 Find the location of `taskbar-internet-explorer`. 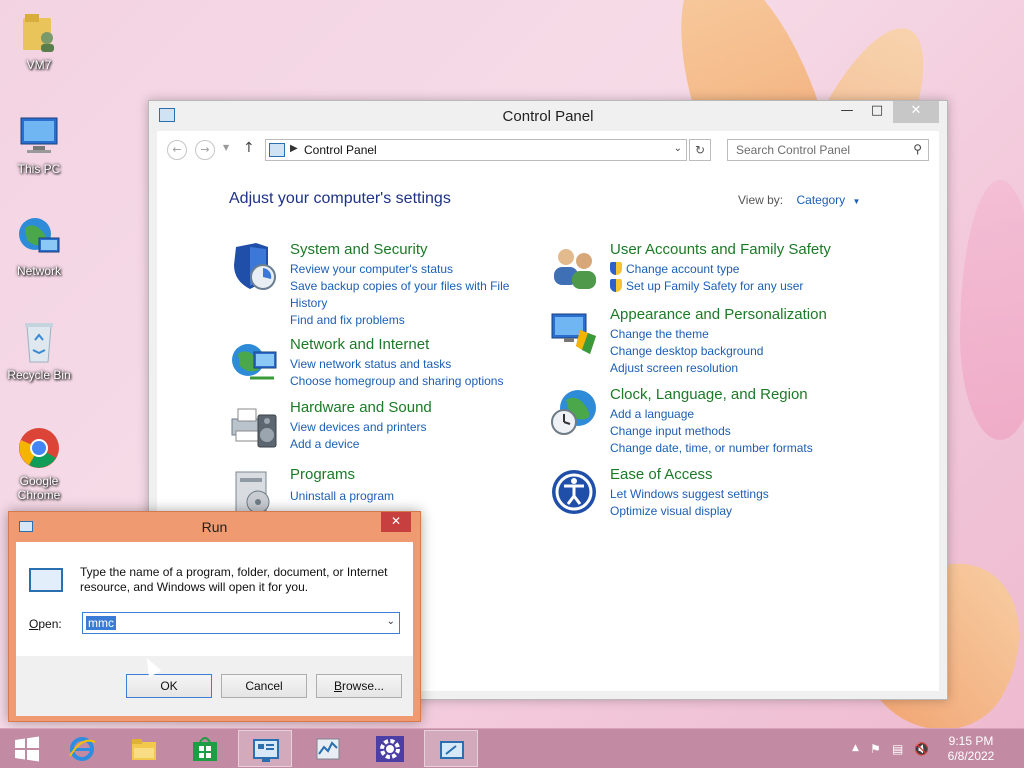

taskbar-internet-explorer is located at coordinates (82, 748).